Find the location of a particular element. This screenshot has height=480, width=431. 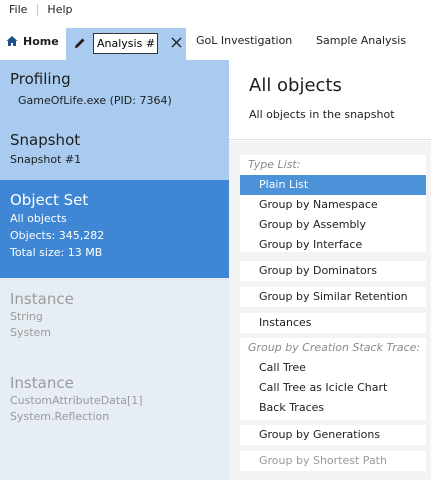

object-set-size: Total size: 13 MB is located at coordinates (56, 252).